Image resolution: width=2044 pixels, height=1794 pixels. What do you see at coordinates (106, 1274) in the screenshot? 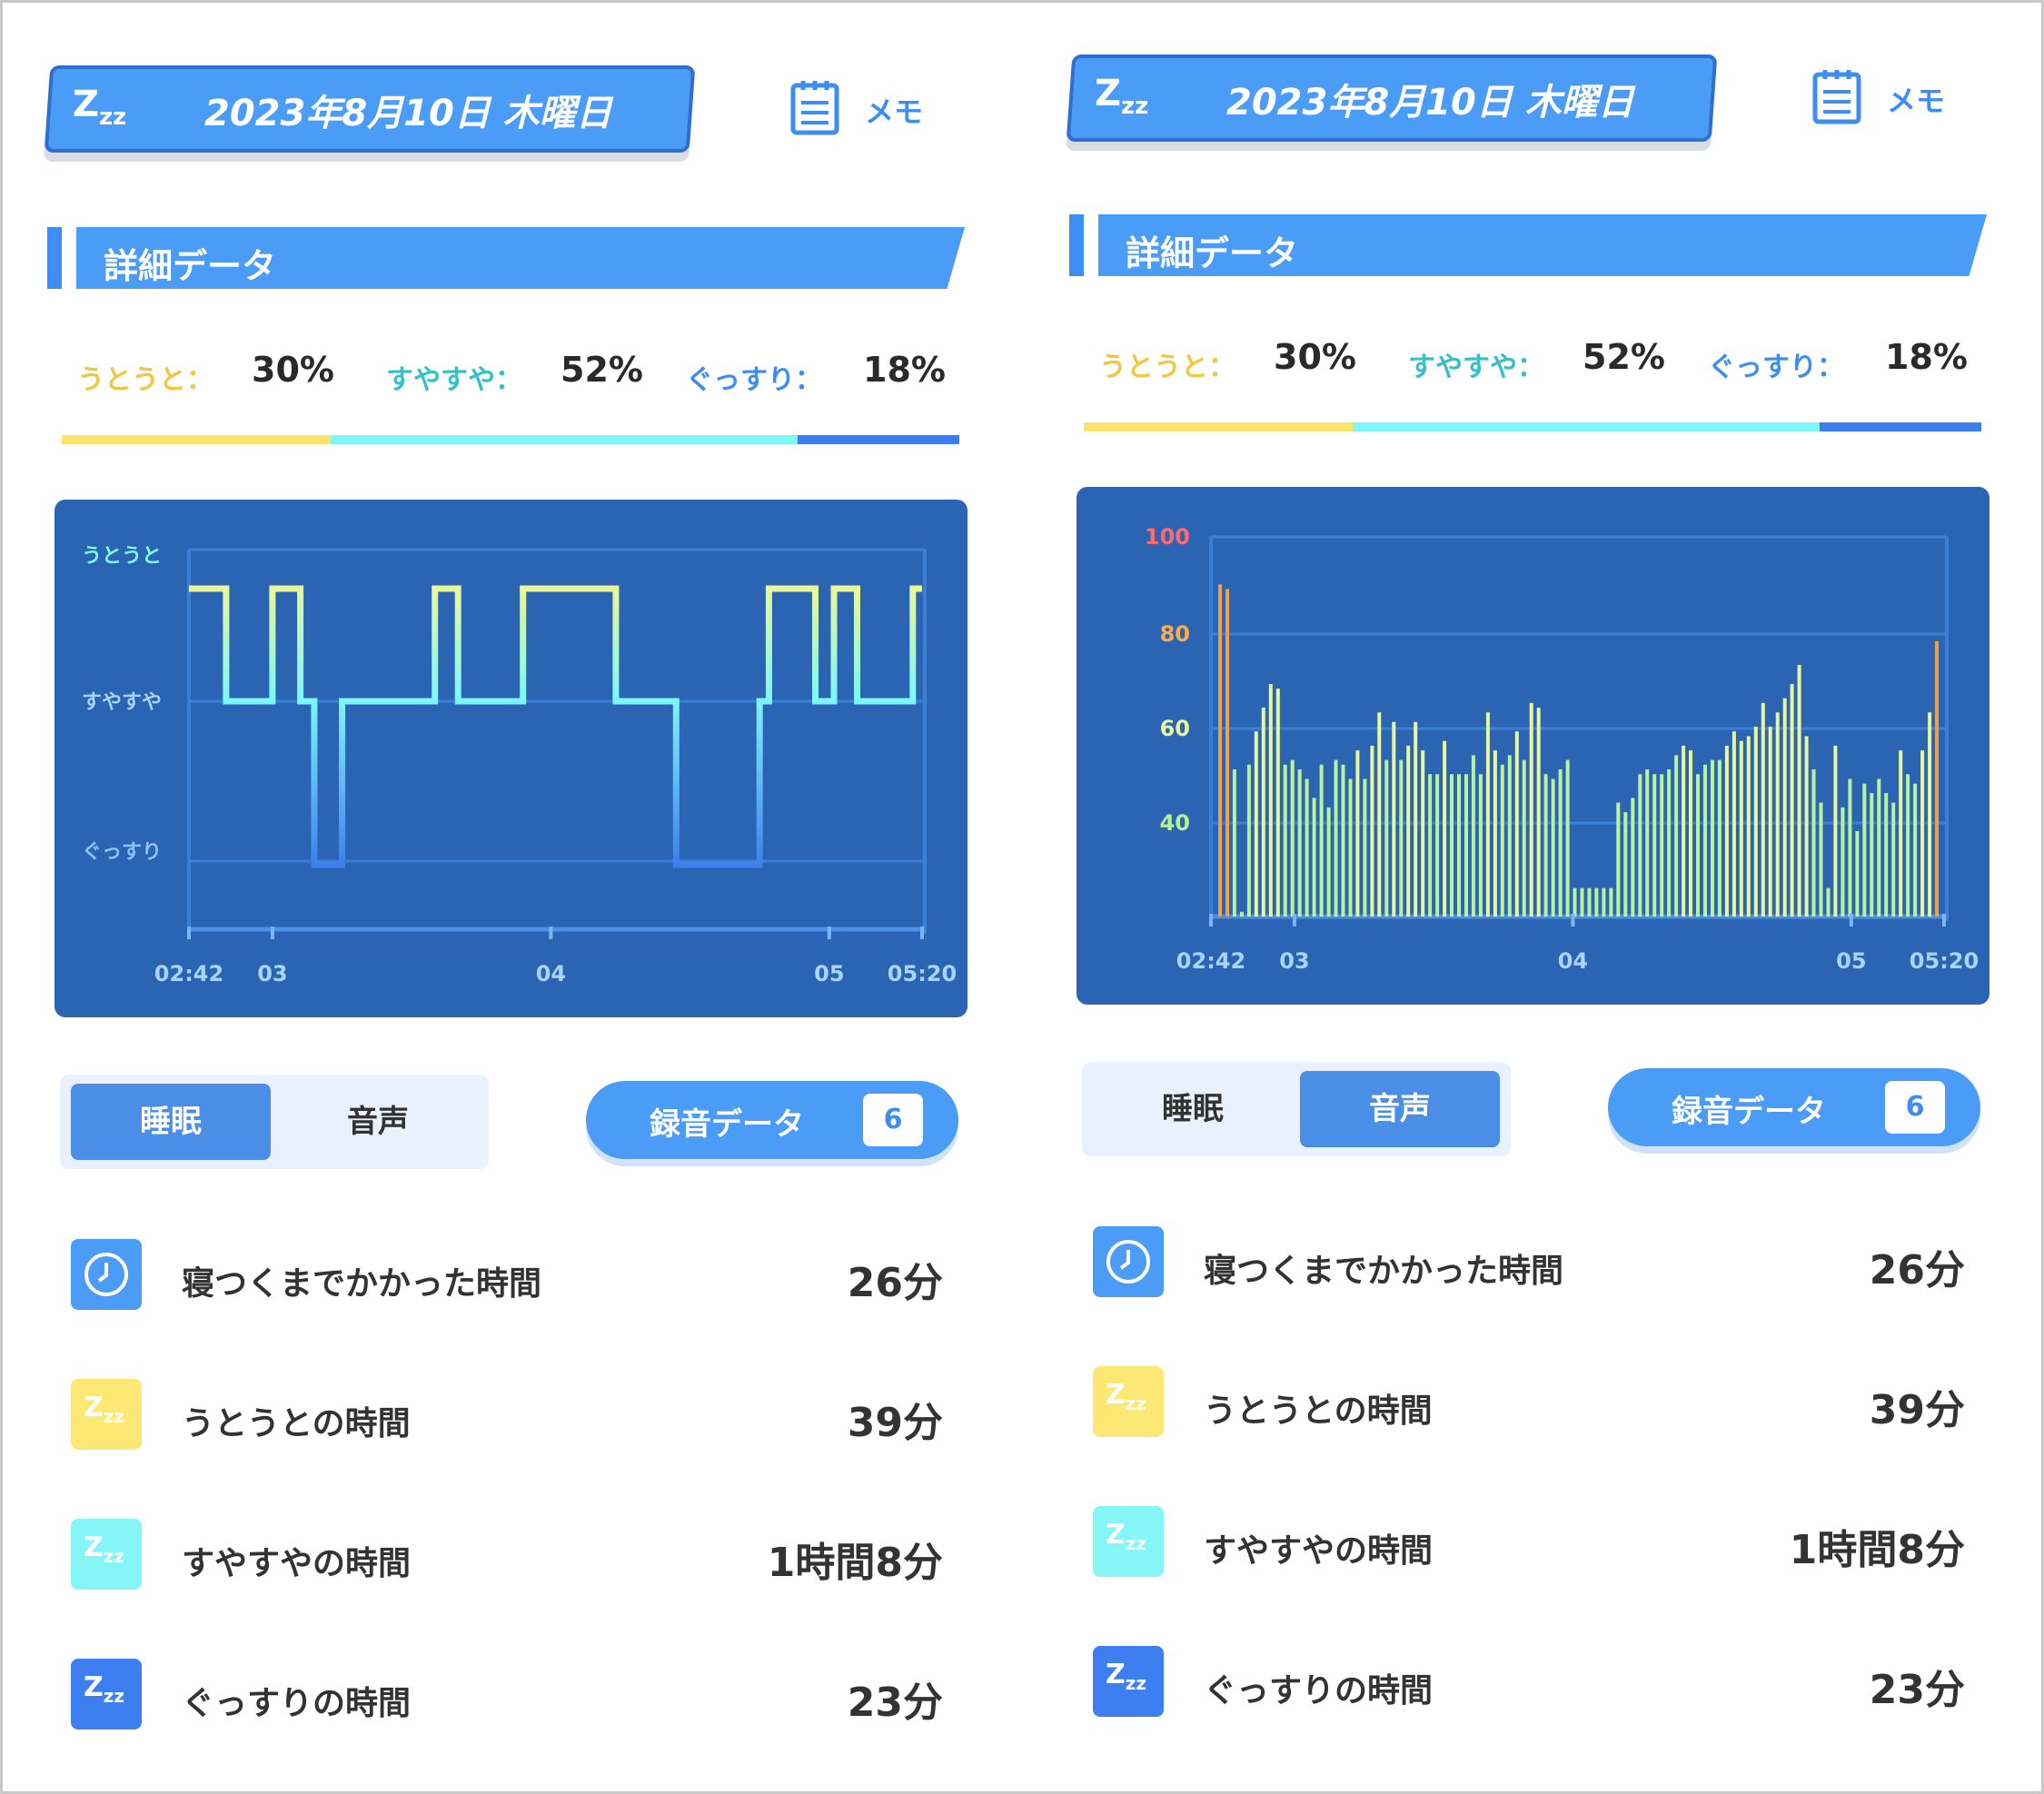
I see `clock-icon` at bounding box center [106, 1274].